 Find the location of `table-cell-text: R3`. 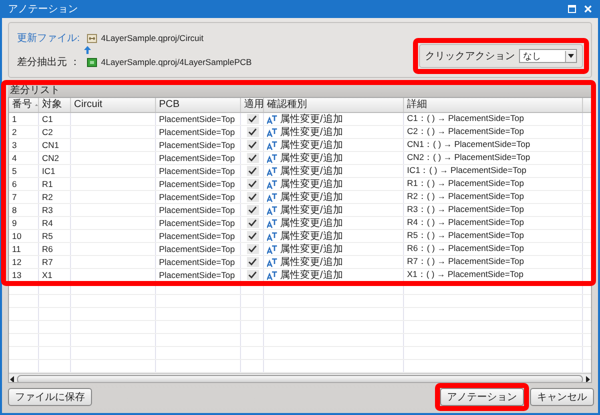

table-cell-text: R3 is located at coordinates (47, 210).